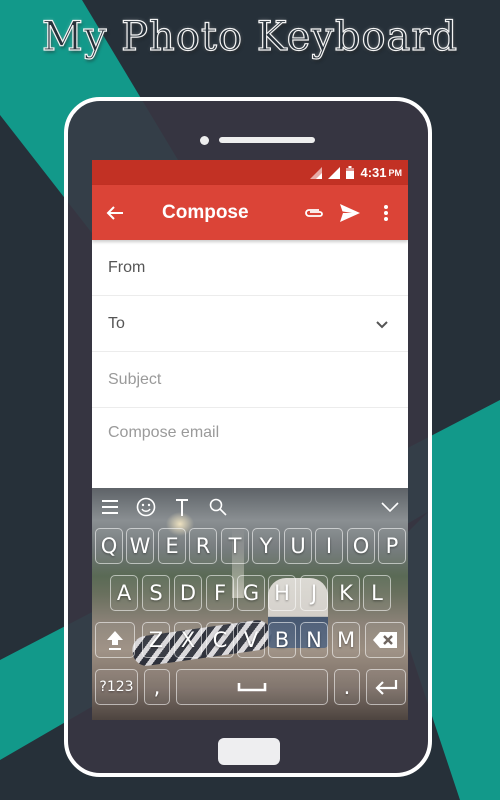  I want to click on enter-key, so click(386, 687).